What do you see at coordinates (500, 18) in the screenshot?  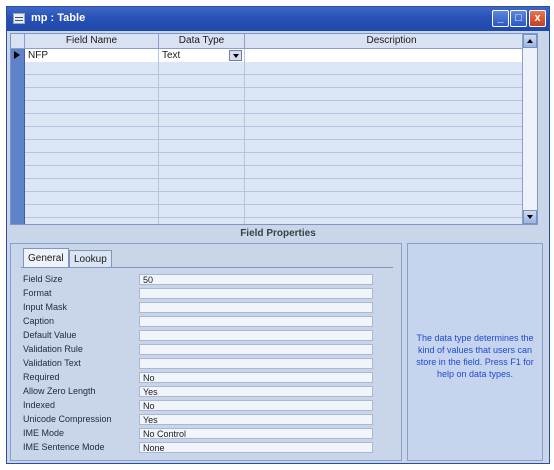 I see `minimize-button: _` at bounding box center [500, 18].